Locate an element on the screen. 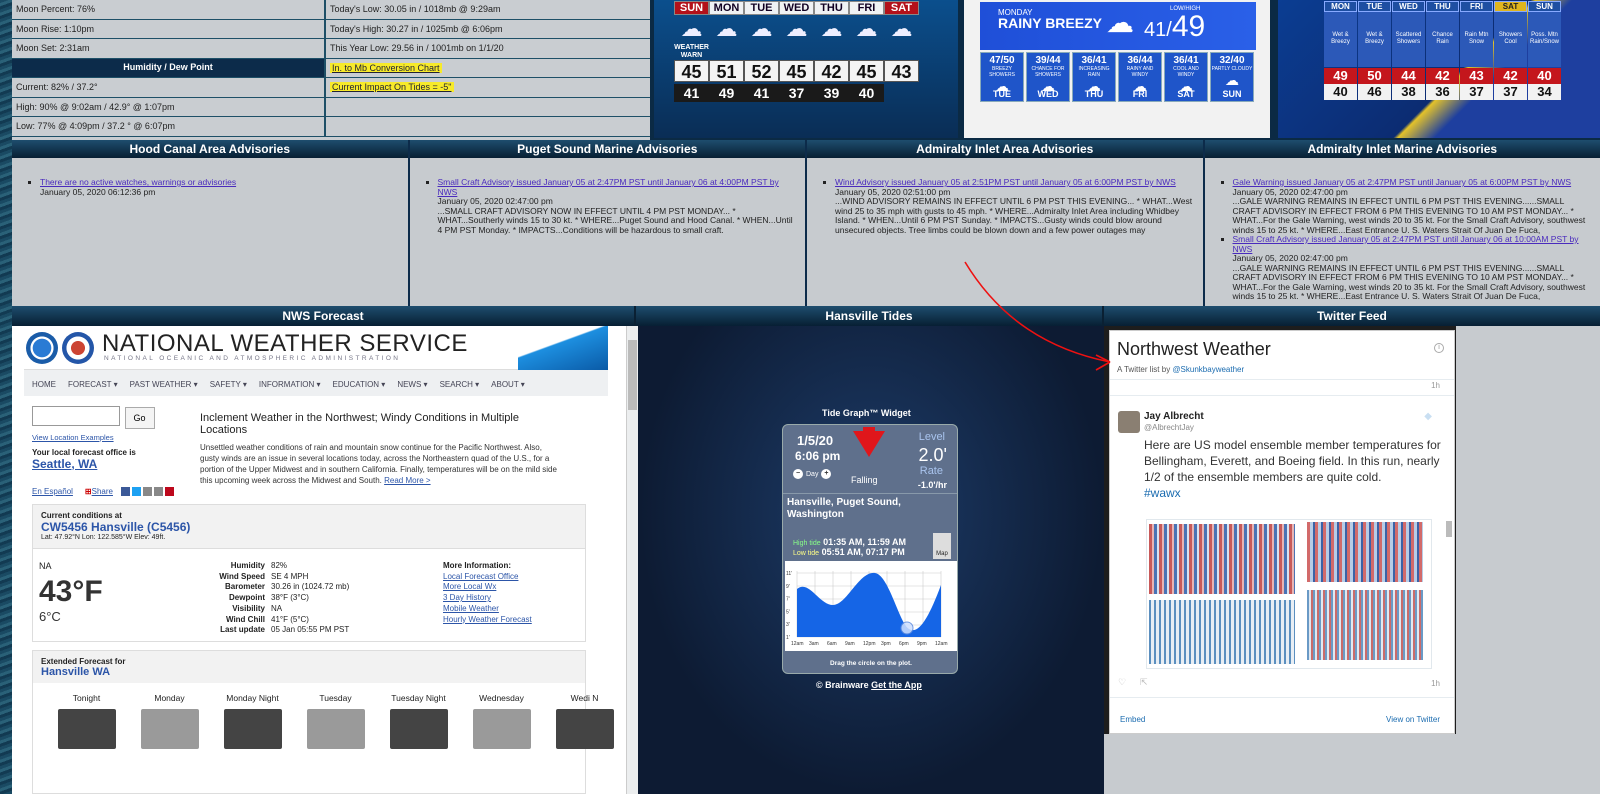  low-temp: 41 is located at coordinates (691, 93).